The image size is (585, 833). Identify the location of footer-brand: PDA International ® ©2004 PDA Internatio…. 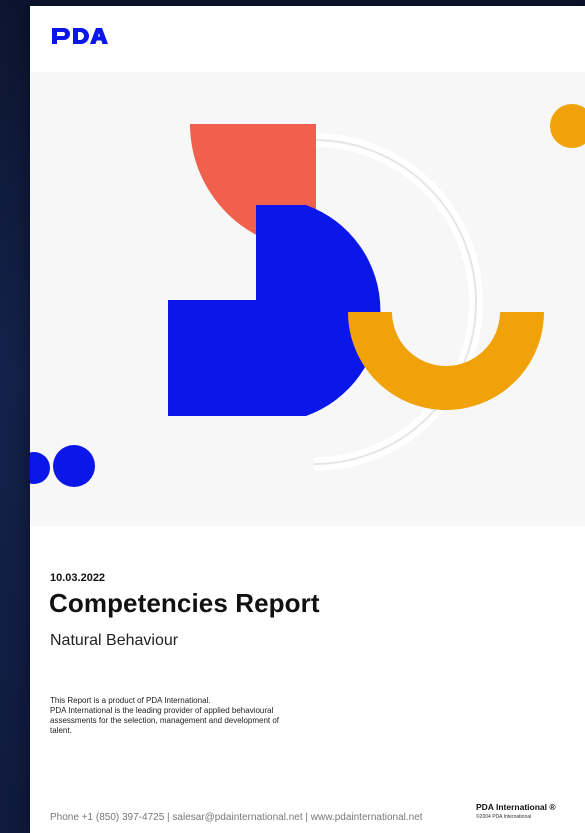
(516, 811).